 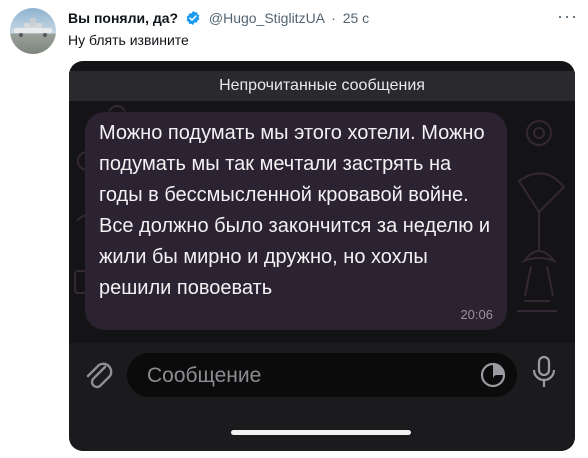 I want to click on message-time: 20:06, so click(x=476, y=314).